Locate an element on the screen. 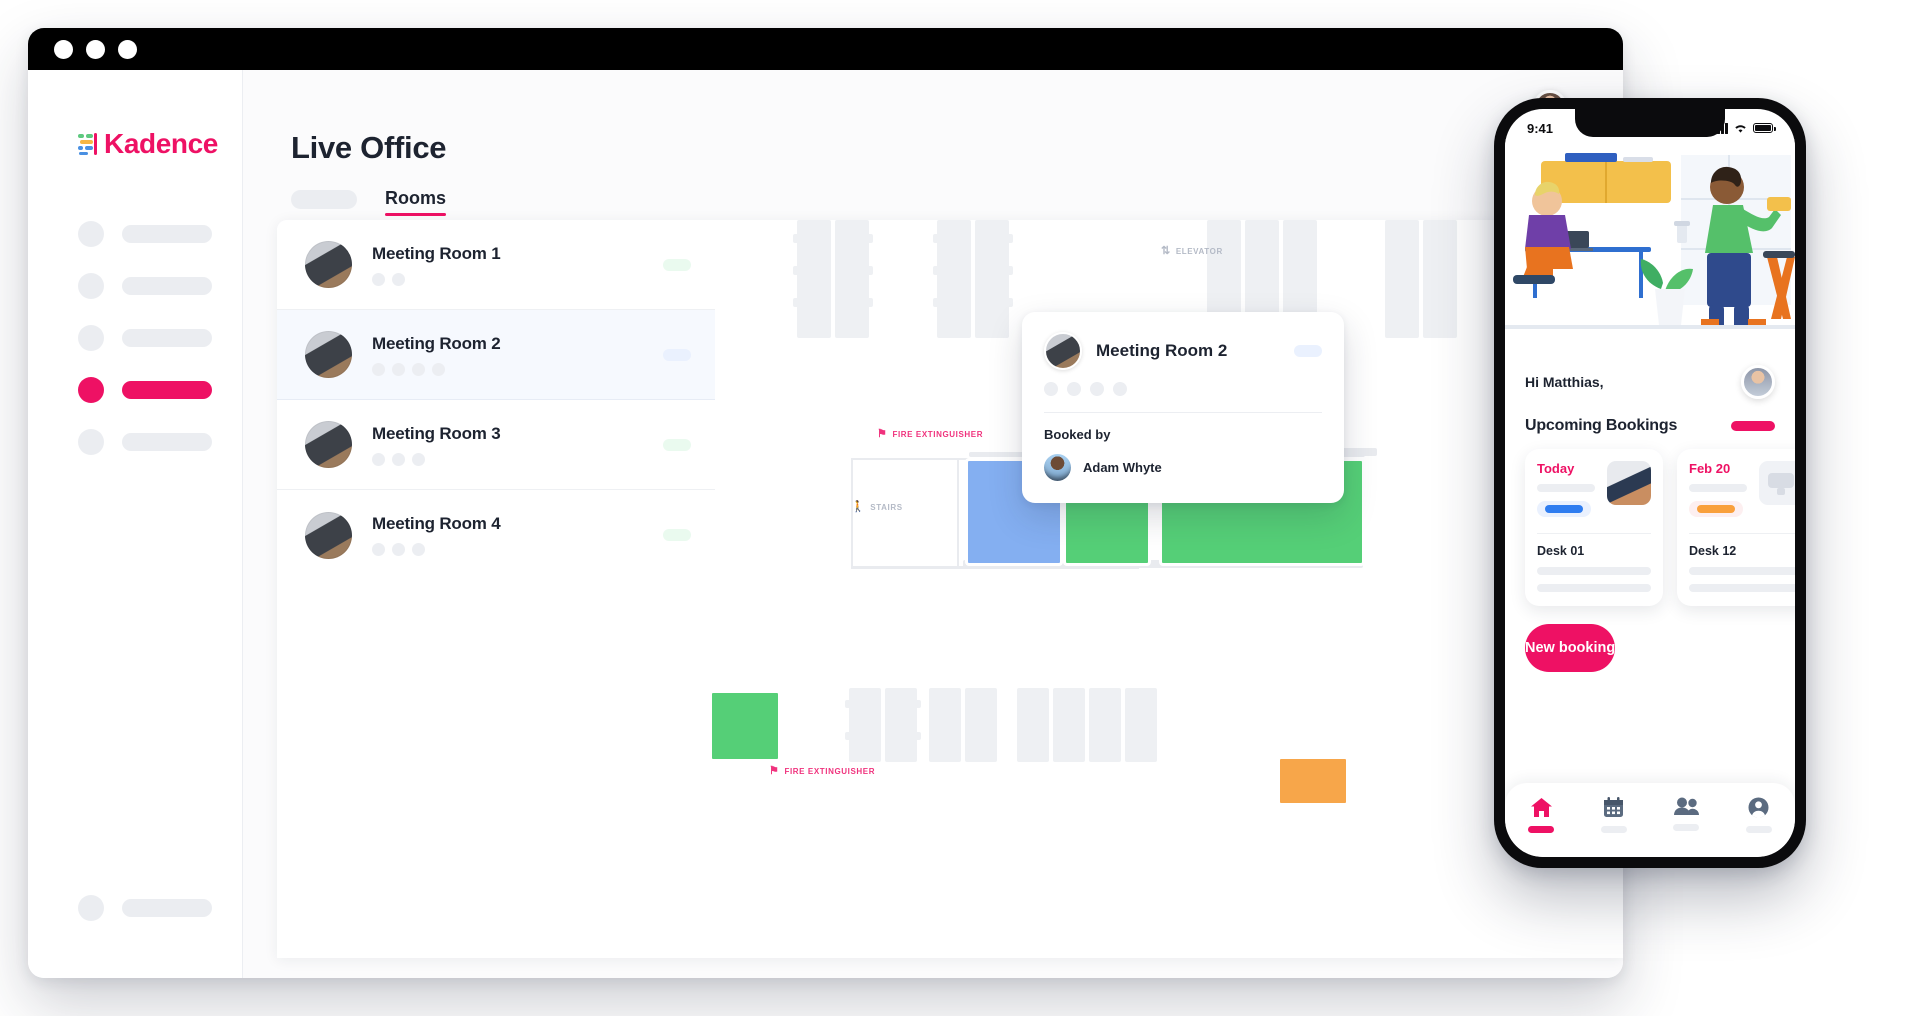 This screenshot has width=1920, height=1016. brand-name: Kadence is located at coordinates (161, 143).